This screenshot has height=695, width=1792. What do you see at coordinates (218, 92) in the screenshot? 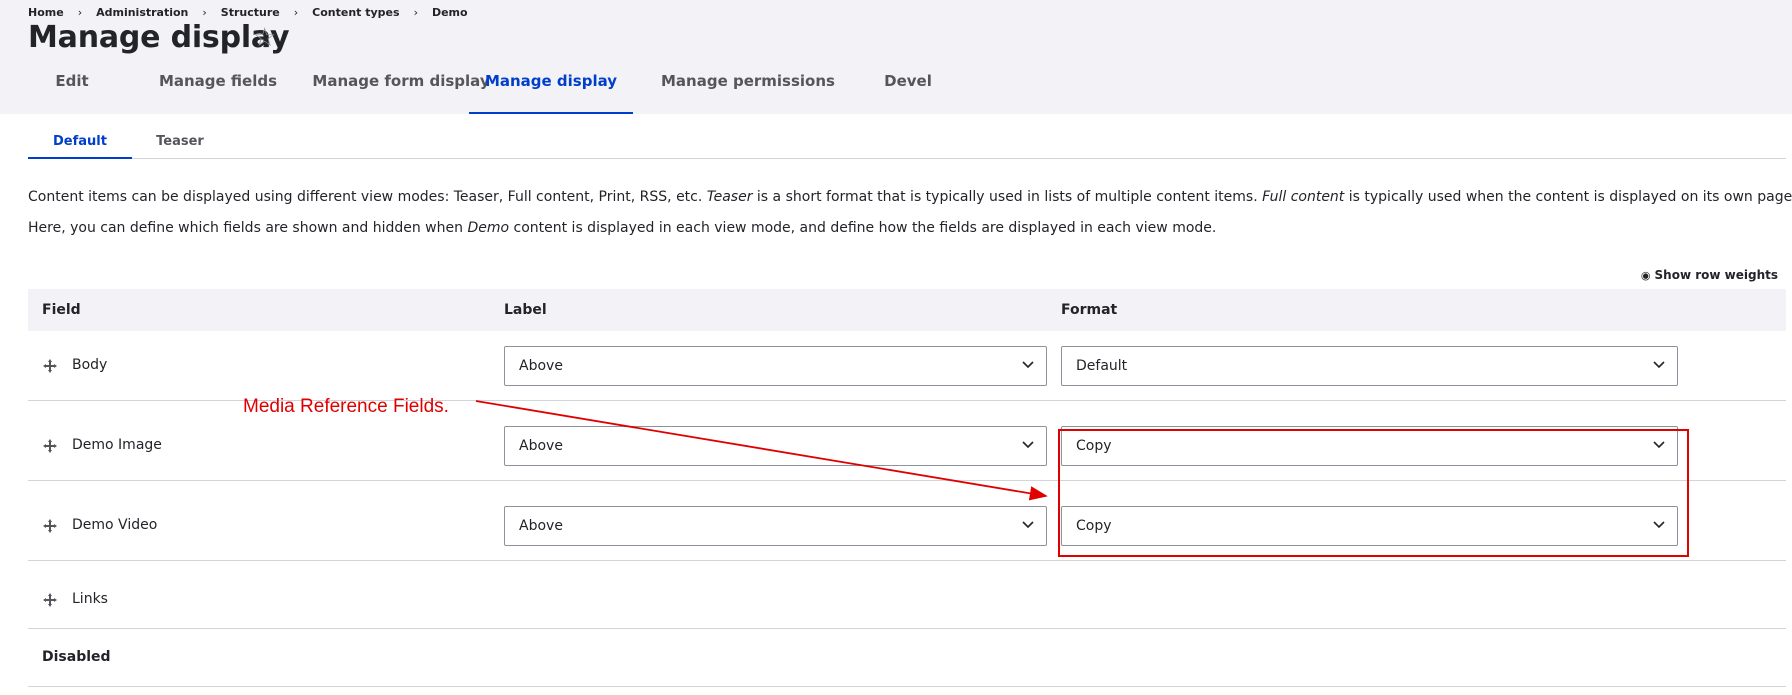
I see `tab-manage-fields: Manage fields` at bounding box center [218, 92].